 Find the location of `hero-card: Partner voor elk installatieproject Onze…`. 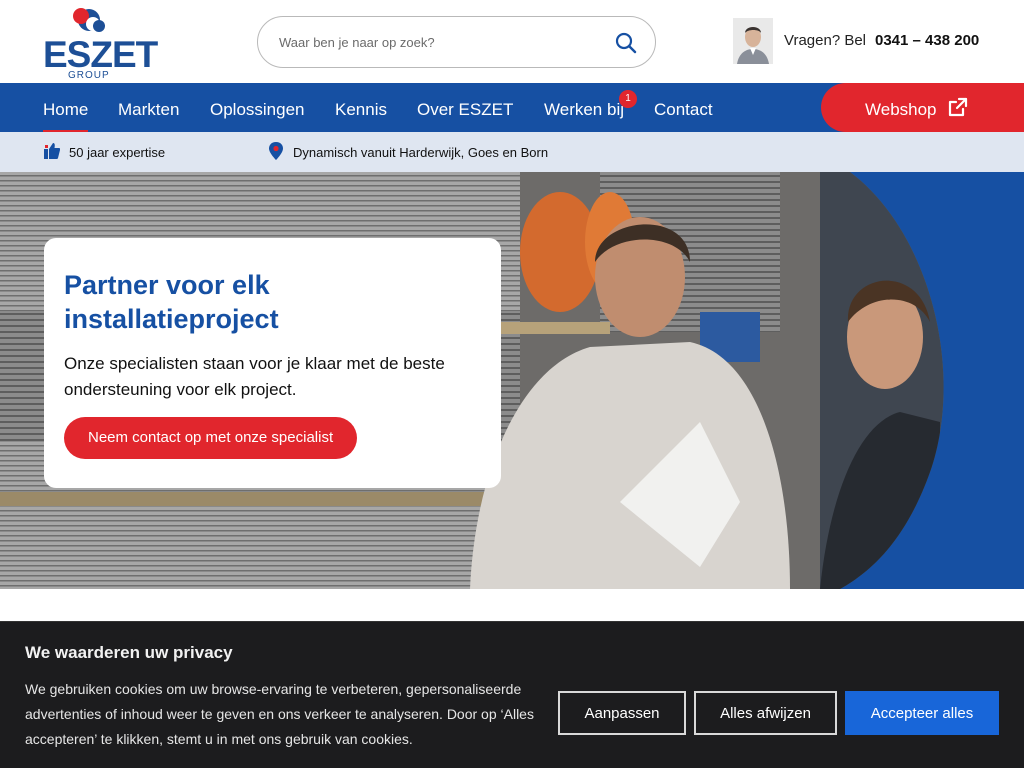

hero-card: Partner voor elk installatieproject Onze… is located at coordinates (272, 363).